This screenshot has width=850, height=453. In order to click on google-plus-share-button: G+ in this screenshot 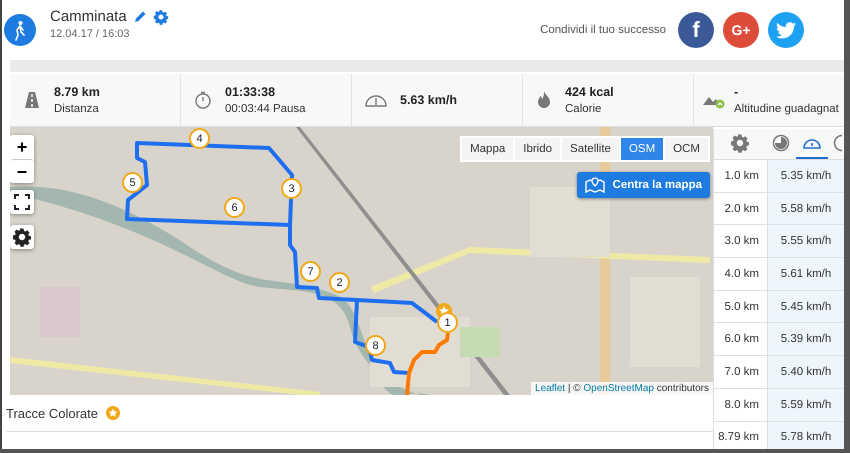, I will do `click(741, 30)`.